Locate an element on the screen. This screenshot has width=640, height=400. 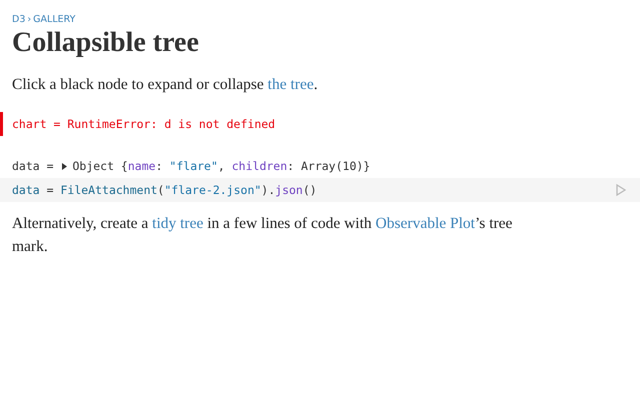
intro-paragraph: Click a black node to expand or collapse the tree. is located at coordinates (165, 85).